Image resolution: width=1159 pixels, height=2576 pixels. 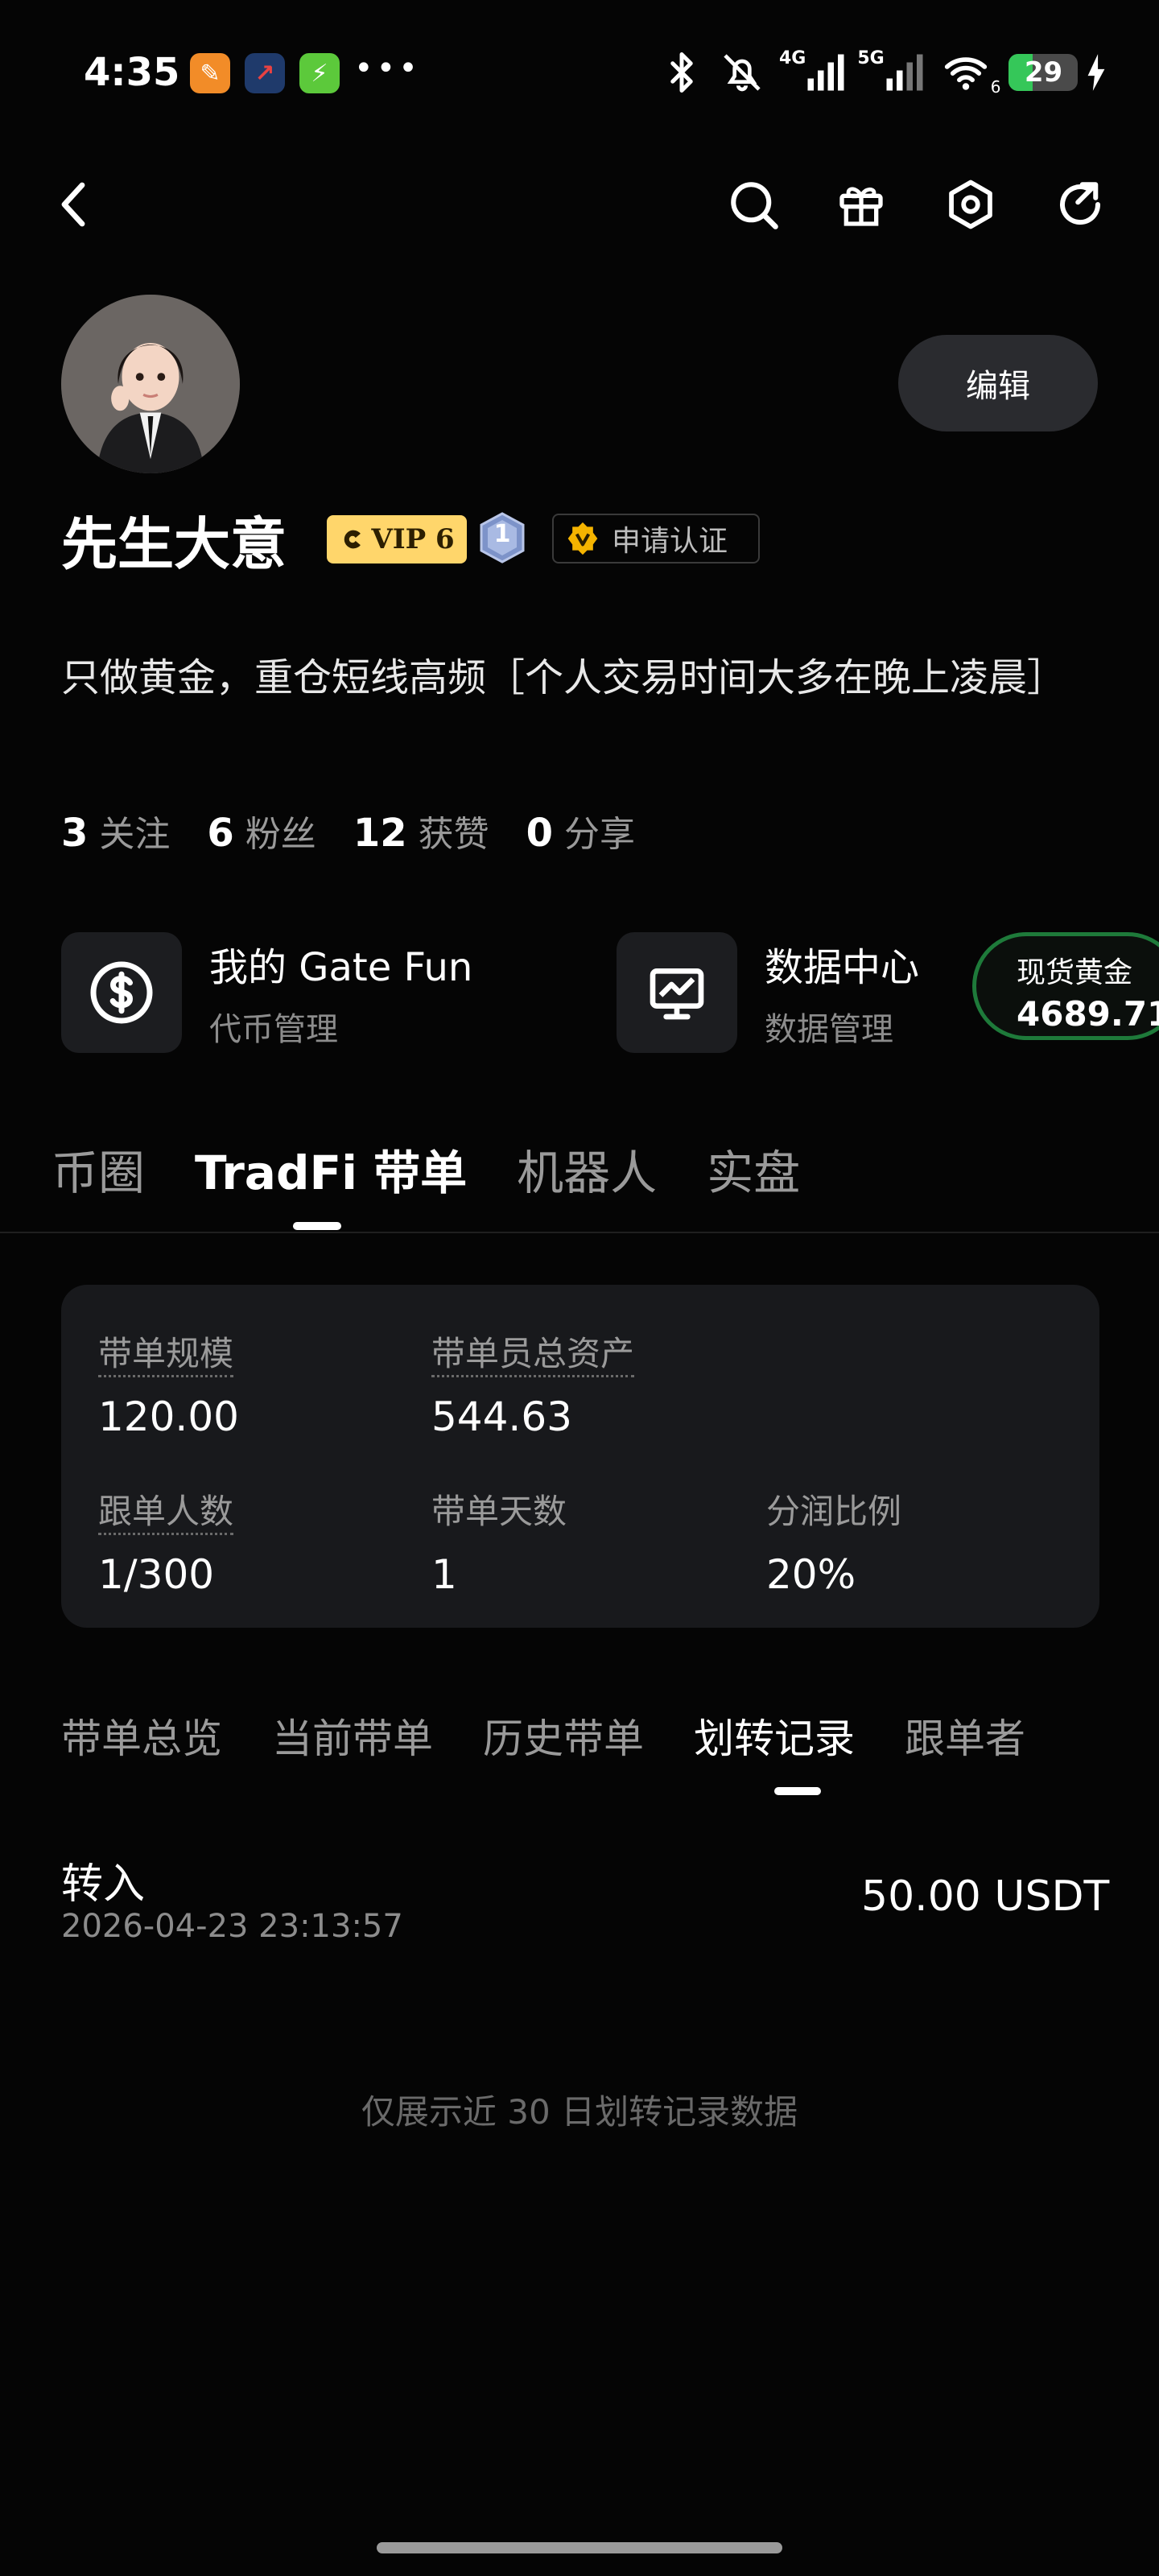 I want to click on tab-bots: 机器人, so click(x=587, y=1169).